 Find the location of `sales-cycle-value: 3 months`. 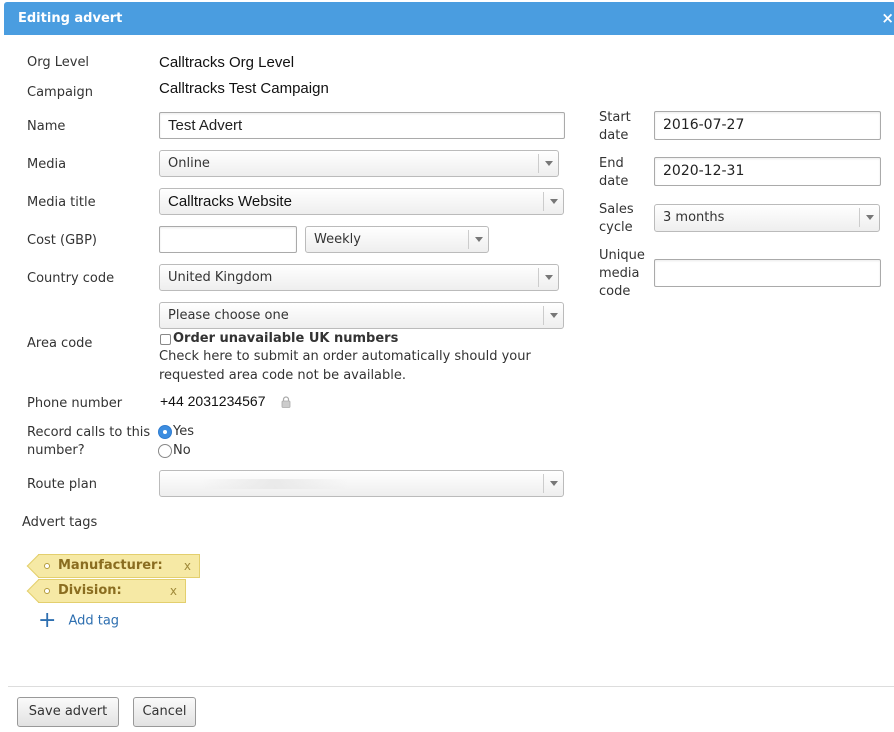

sales-cycle-value: 3 months is located at coordinates (694, 217).